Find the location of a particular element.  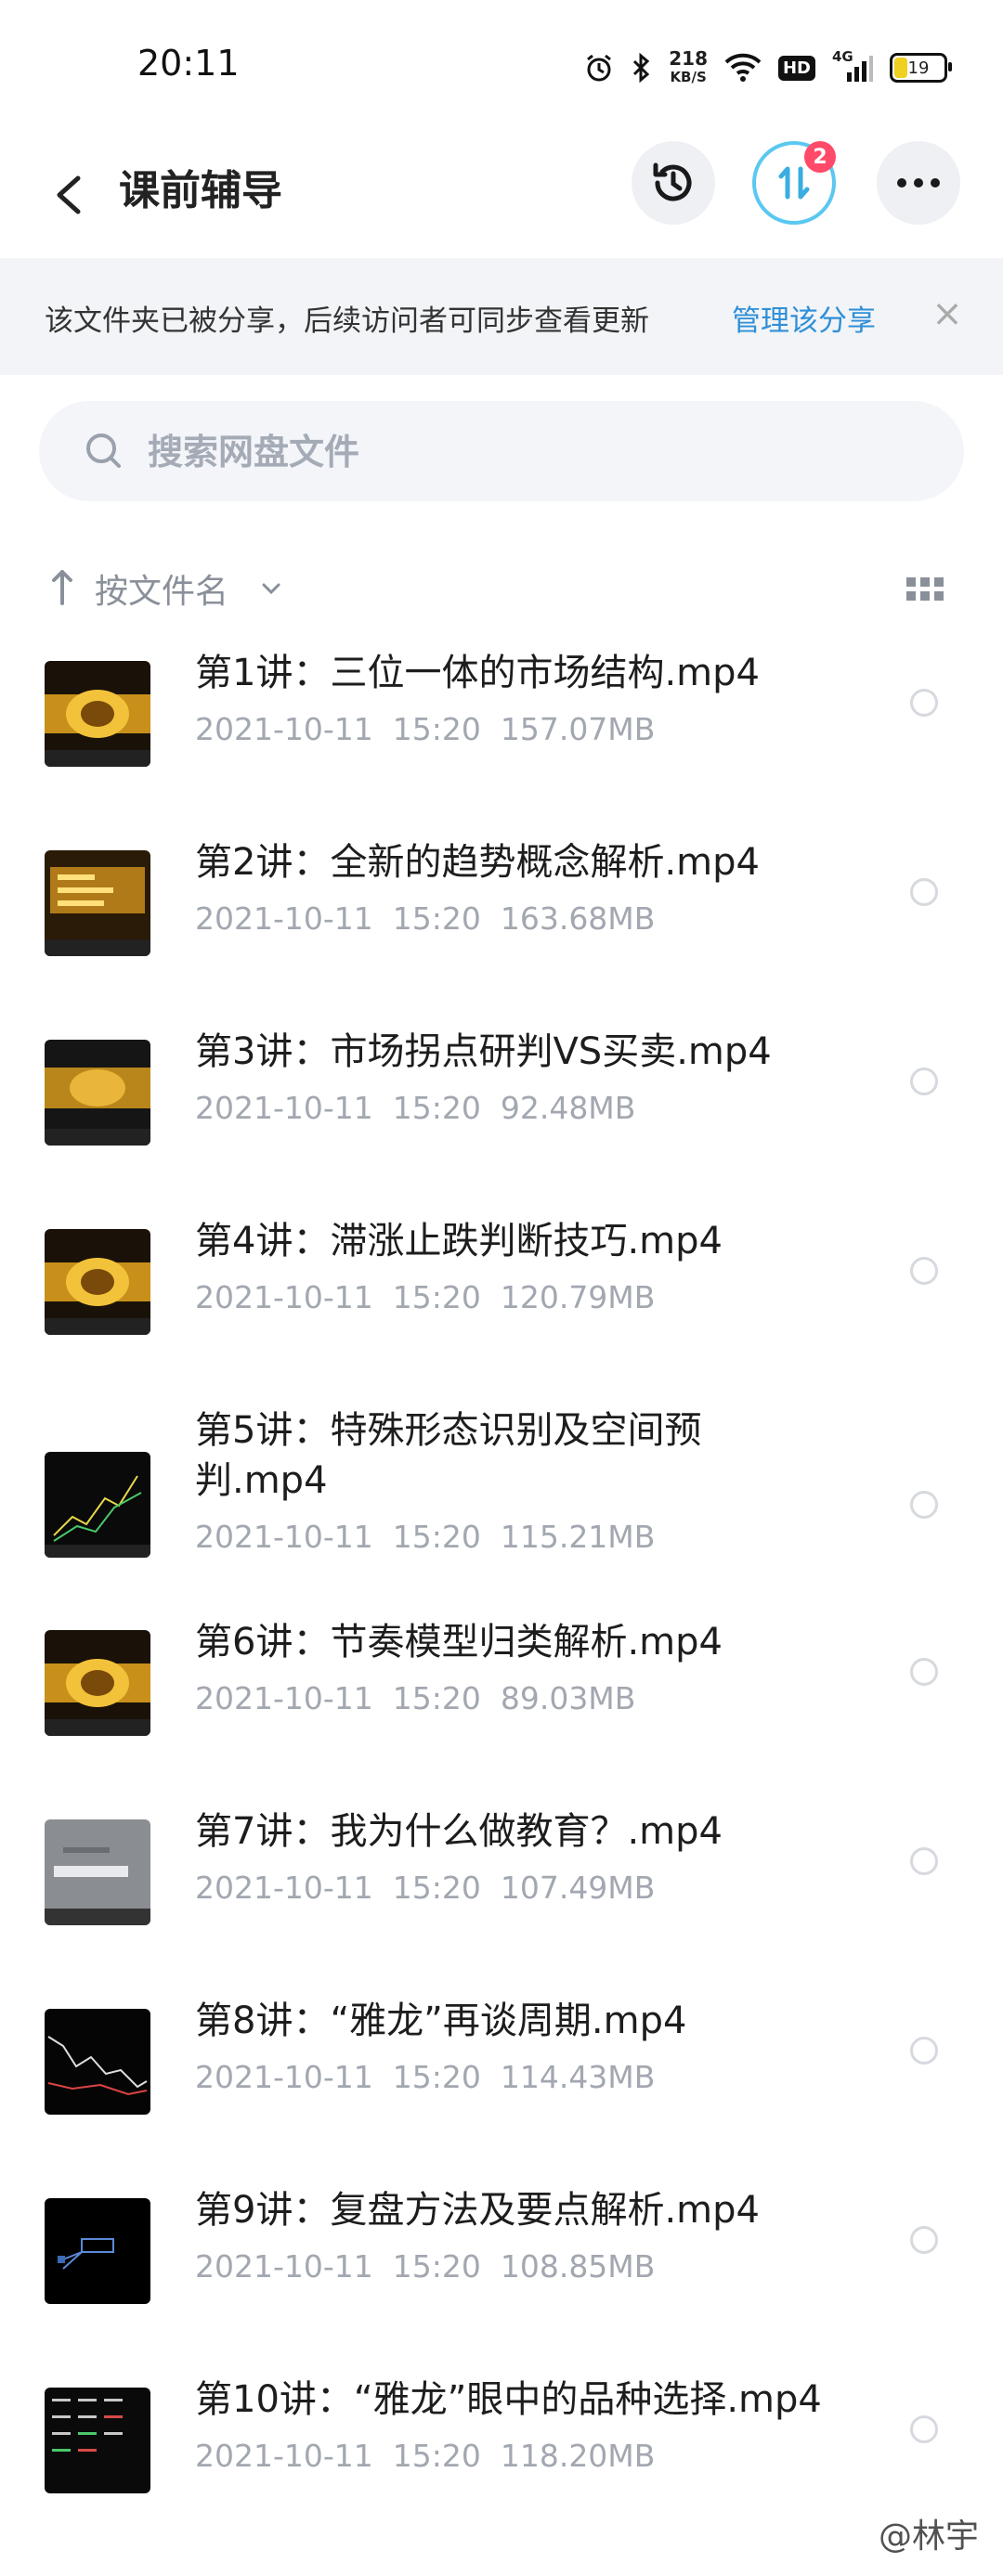

file-name: 第8讲：“雅龙”再谈周期.mp4 is located at coordinates (441, 2021).